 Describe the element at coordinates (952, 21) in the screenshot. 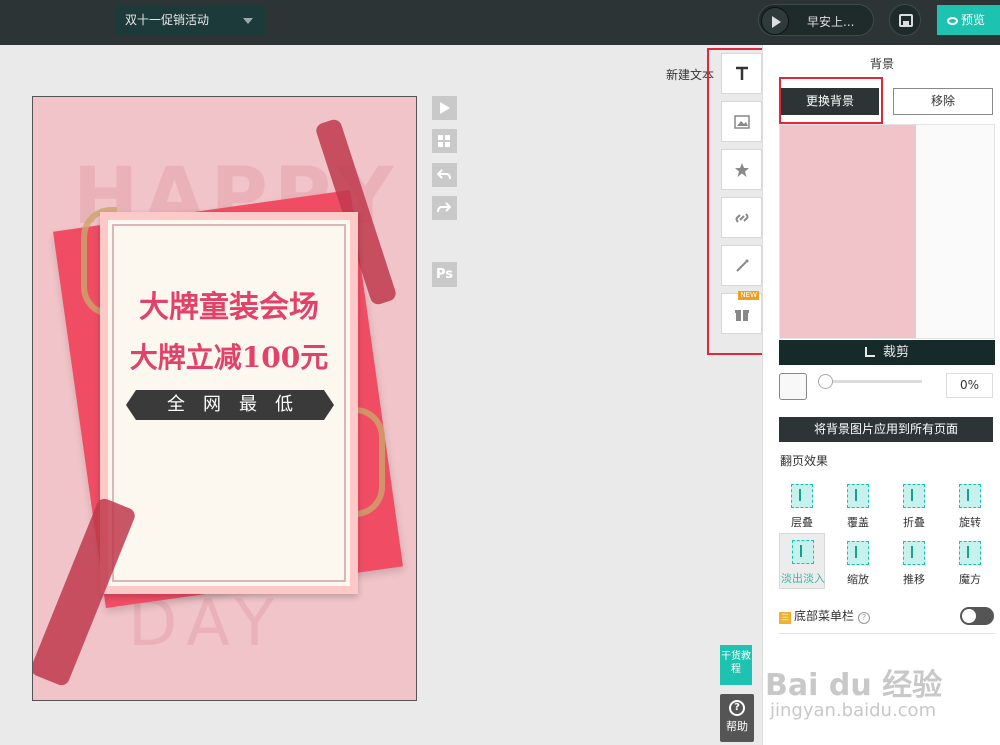

I see `eye-icon` at that location.